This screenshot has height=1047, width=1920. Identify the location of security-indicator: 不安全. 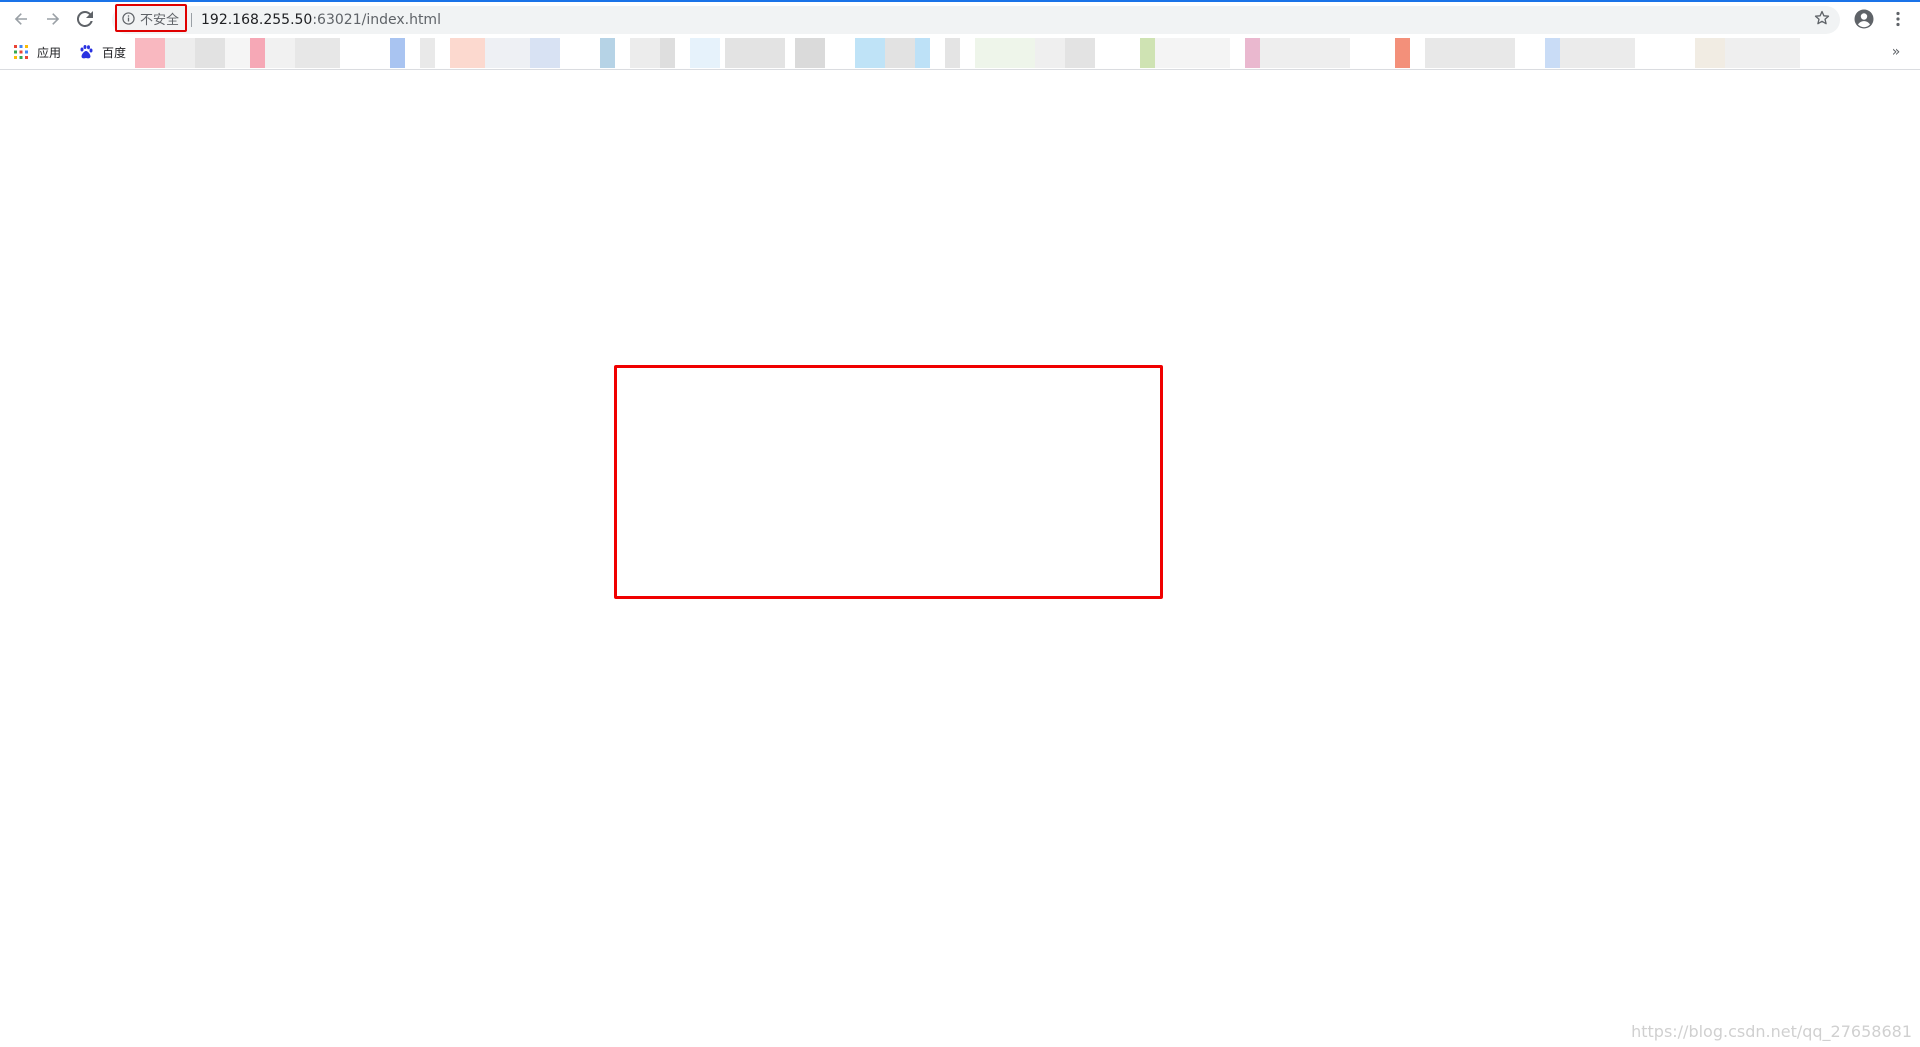
(151, 18).